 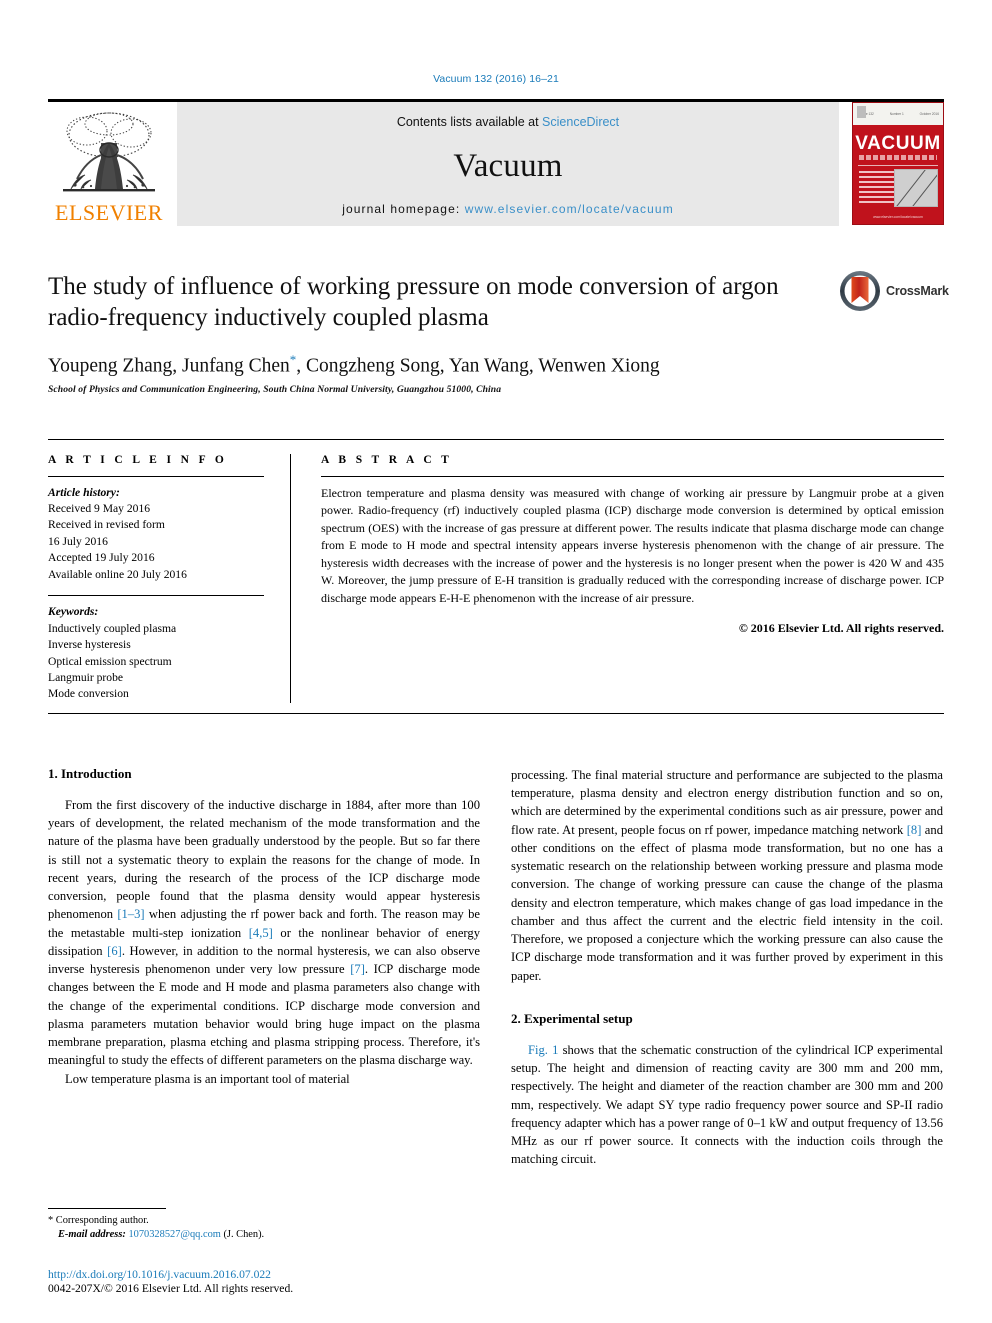 I want to click on keywords-label: Keywords:, so click(x=73, y=612).